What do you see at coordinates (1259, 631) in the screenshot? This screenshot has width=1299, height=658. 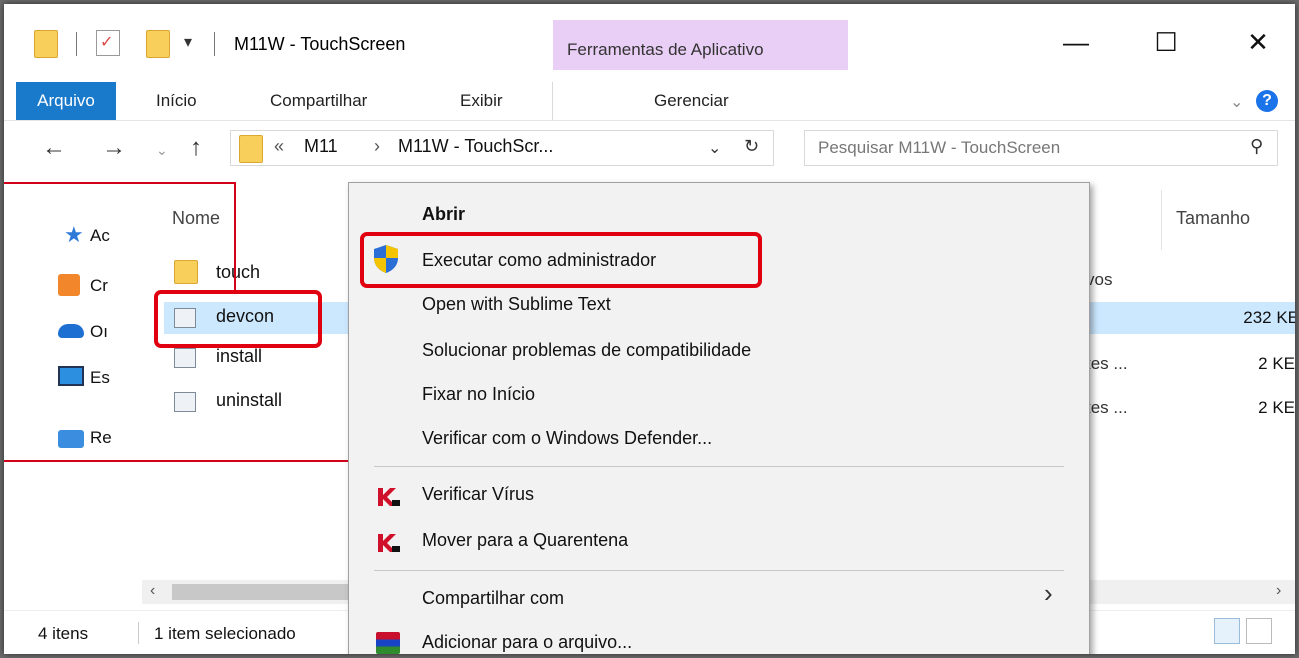 I see `large-icons-view-icon` at bounding box center [1259, 631].